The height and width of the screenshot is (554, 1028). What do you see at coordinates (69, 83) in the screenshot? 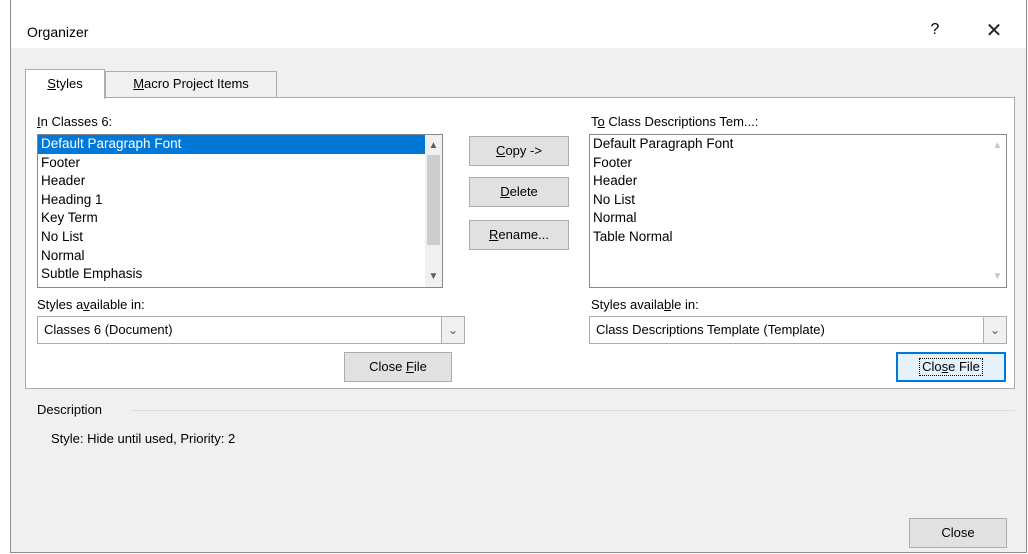
I see `tab-styles-label: tyles` at bounding box center [69, 83].